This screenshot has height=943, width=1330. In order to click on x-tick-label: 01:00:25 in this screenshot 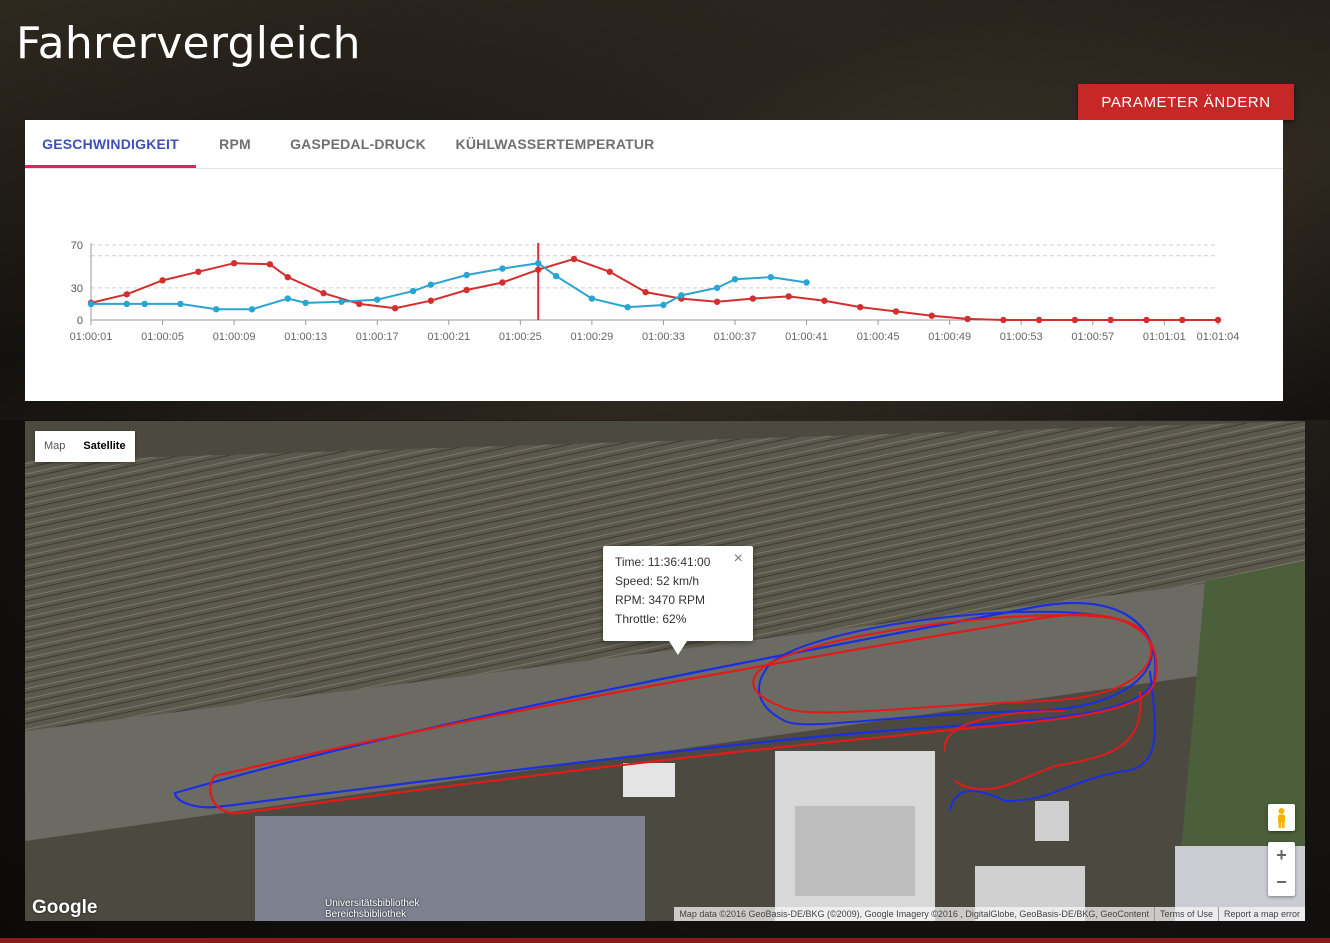, I will do `click(520, 337)`.